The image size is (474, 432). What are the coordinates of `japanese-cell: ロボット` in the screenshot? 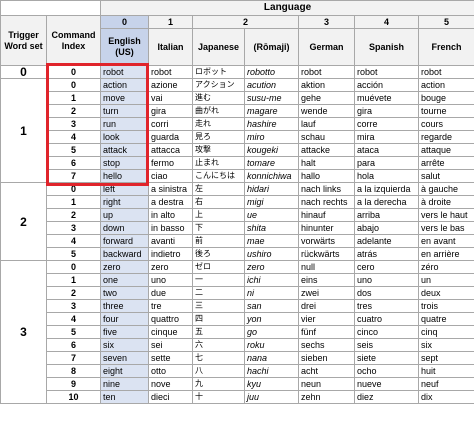 It's located at (218, 72).